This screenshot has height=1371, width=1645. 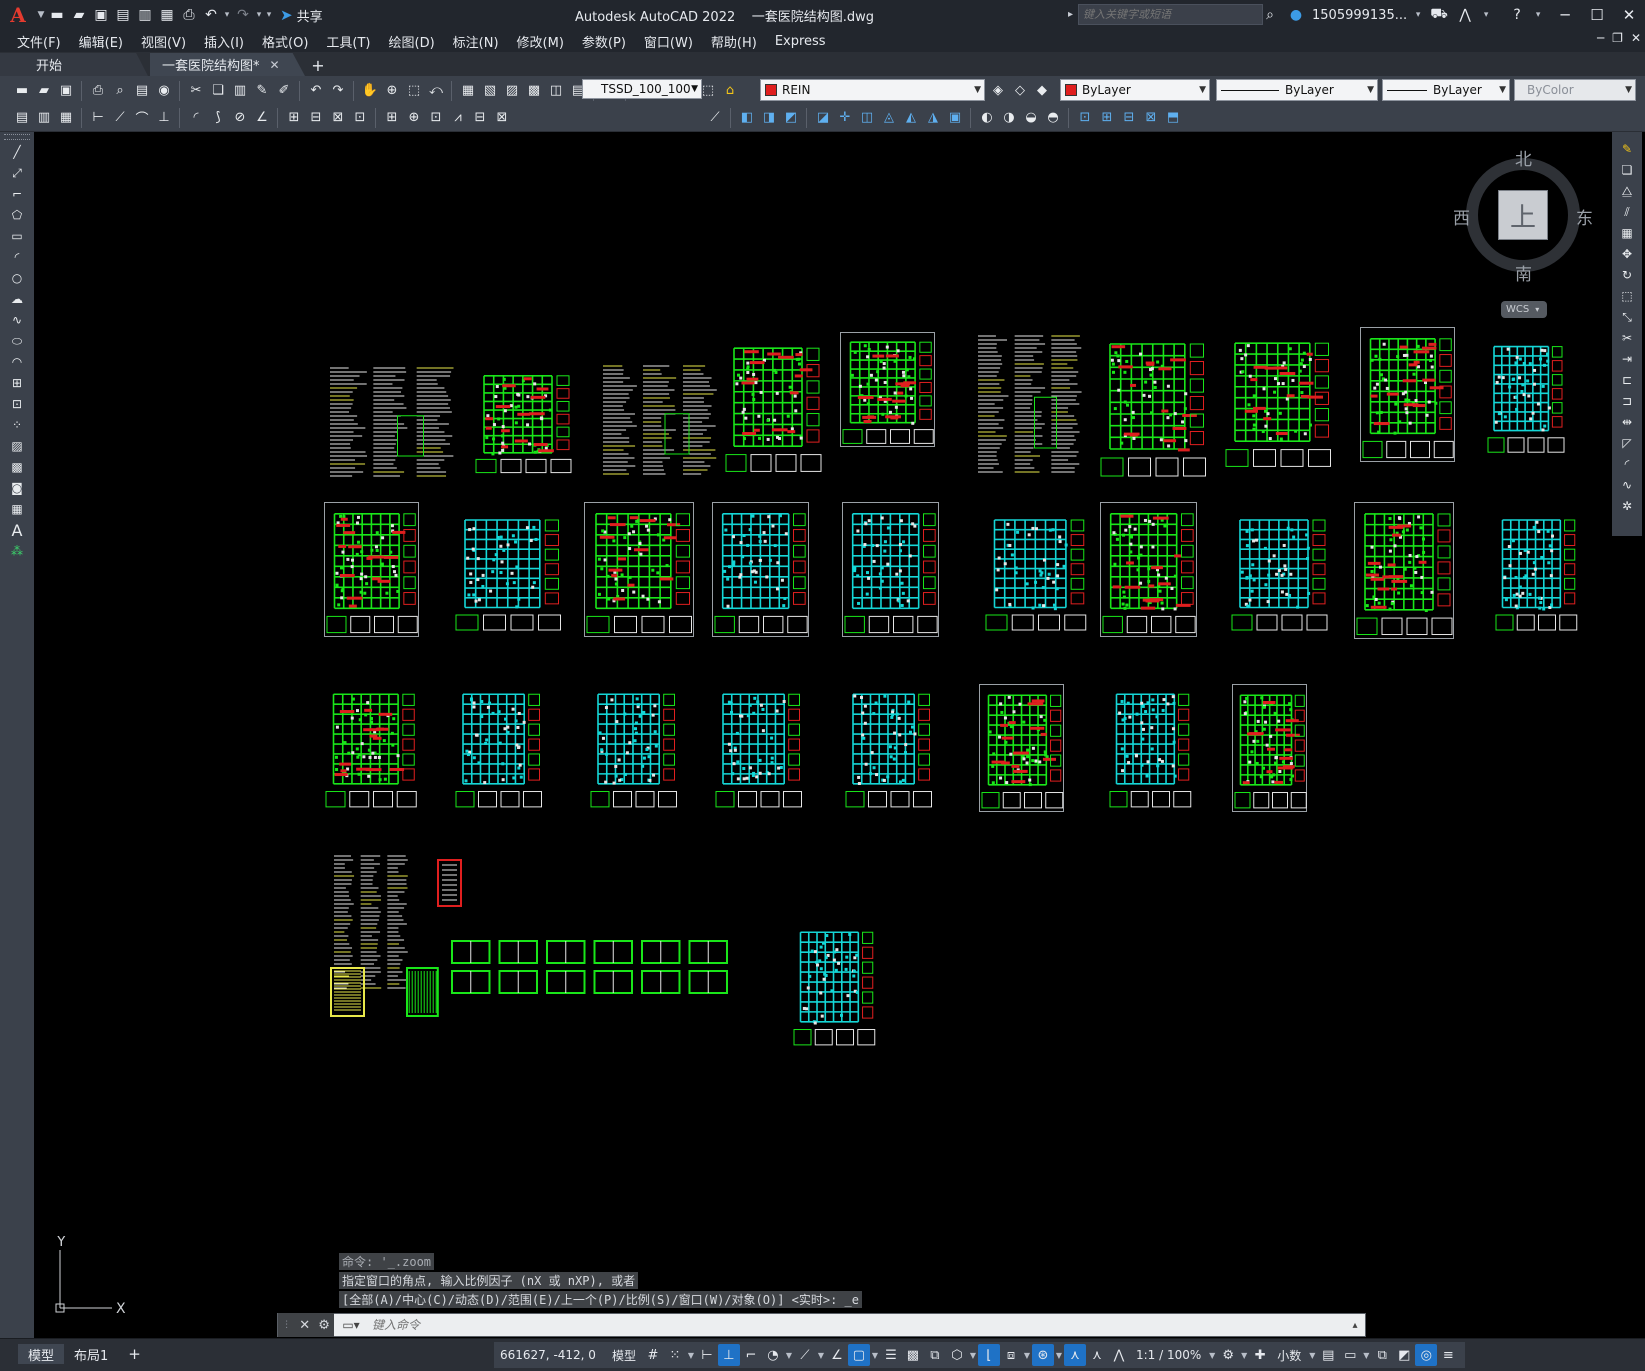 I want to click on drawing-minimize-icon: ─, so click(x=1600, y=38).